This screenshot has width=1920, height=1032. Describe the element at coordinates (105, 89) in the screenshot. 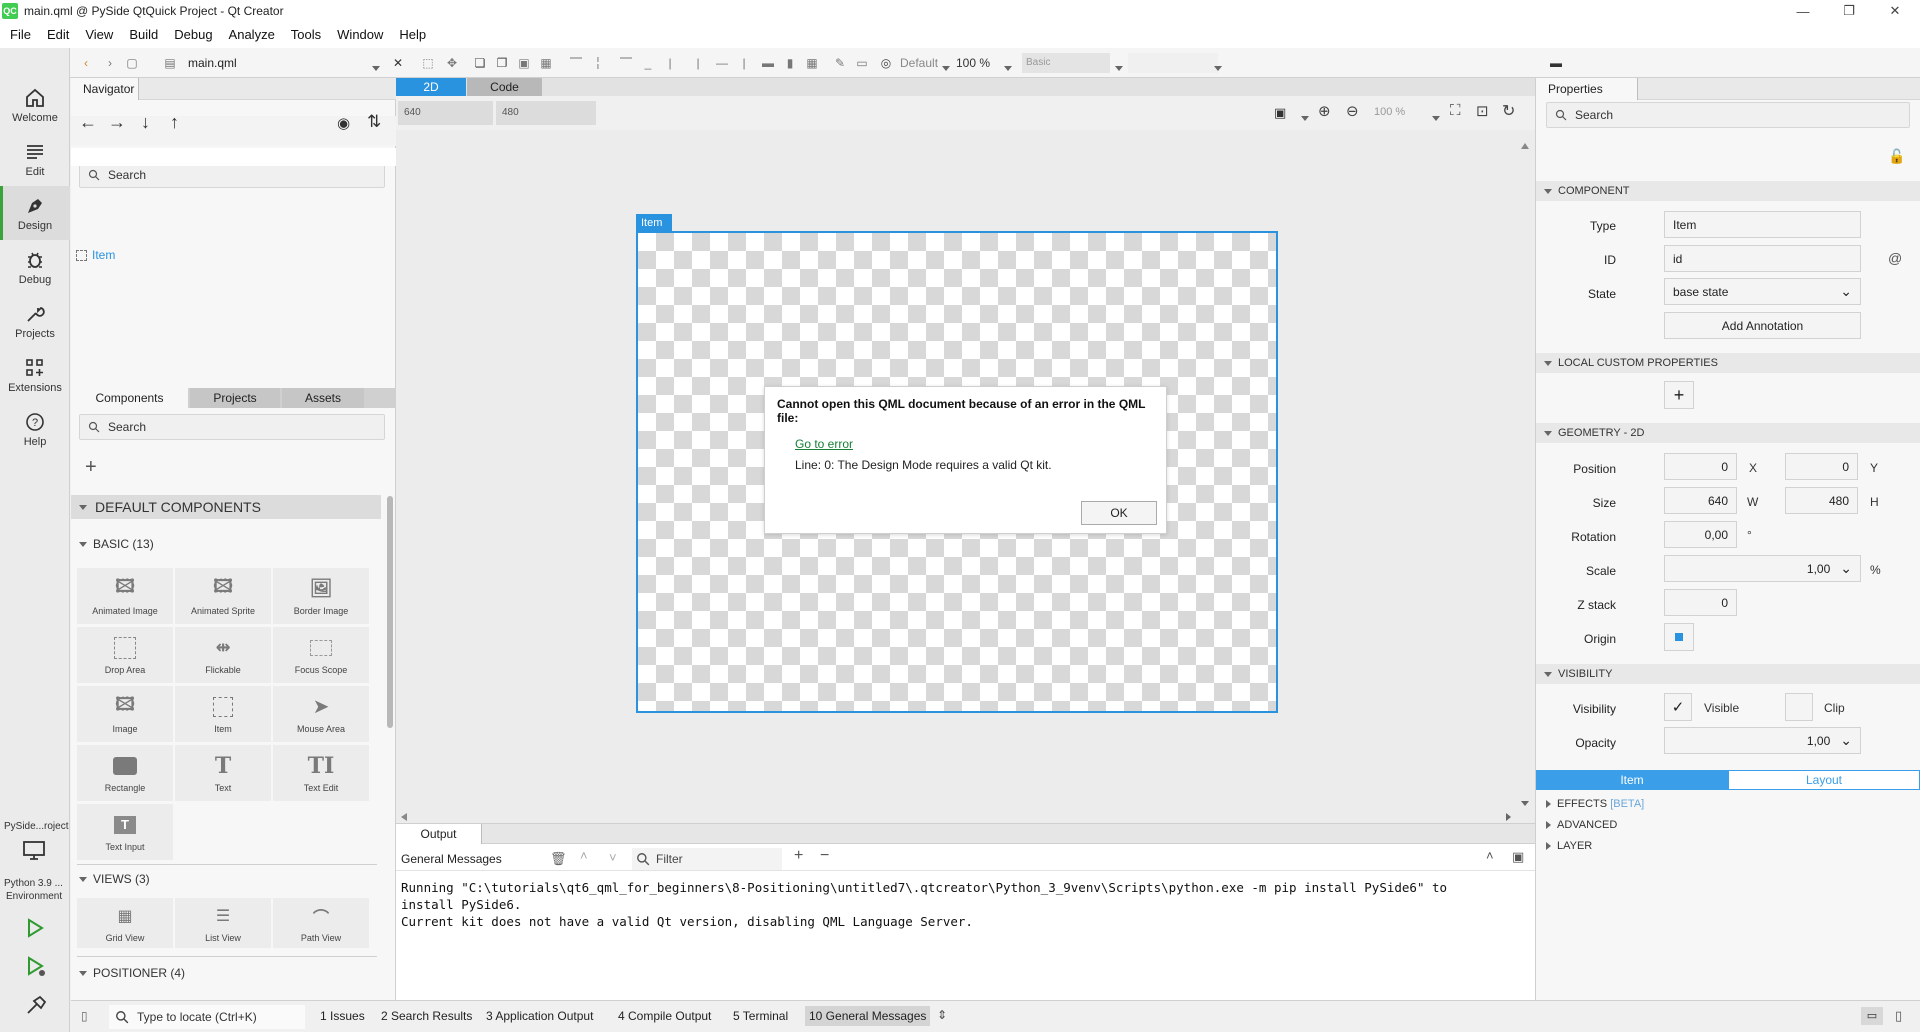

I see `tab-navigator: Navigator` at that location.